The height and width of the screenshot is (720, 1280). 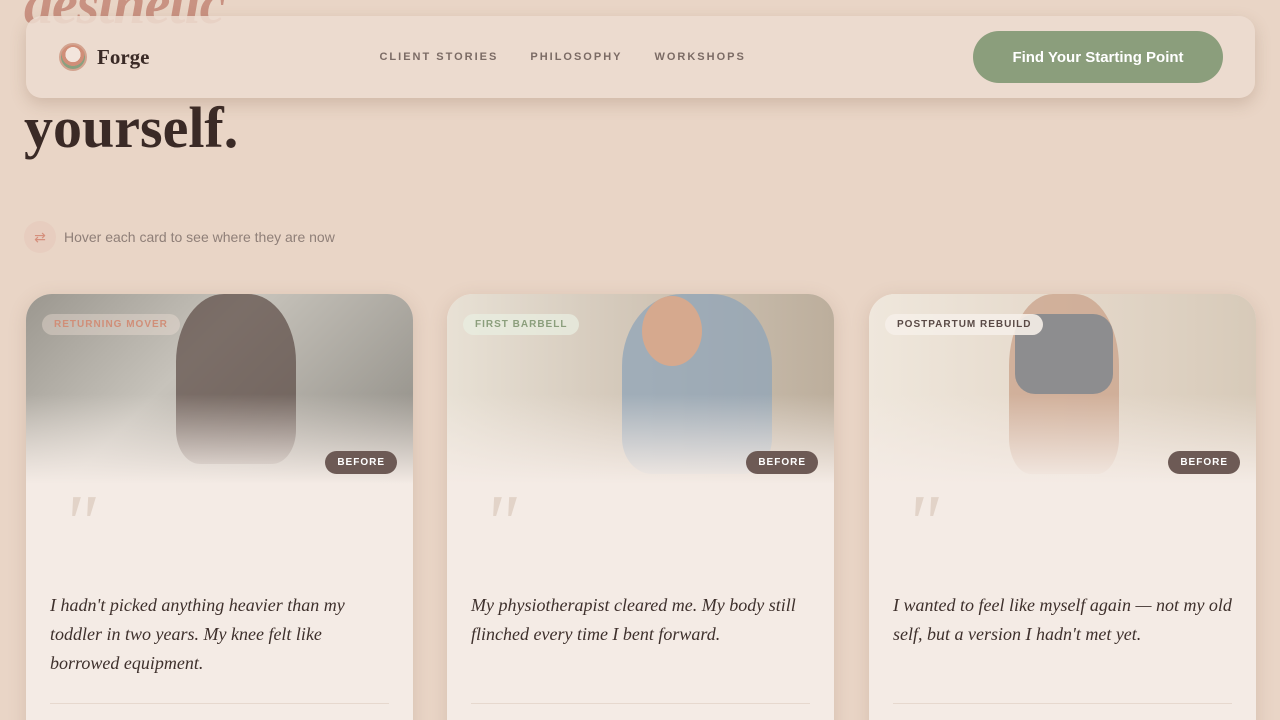 What do you see at coordinates (219, 389) in the screenshot?
I see `card-photo: RETURNING MOVER BEFORE` at bounding box center [219, 389].